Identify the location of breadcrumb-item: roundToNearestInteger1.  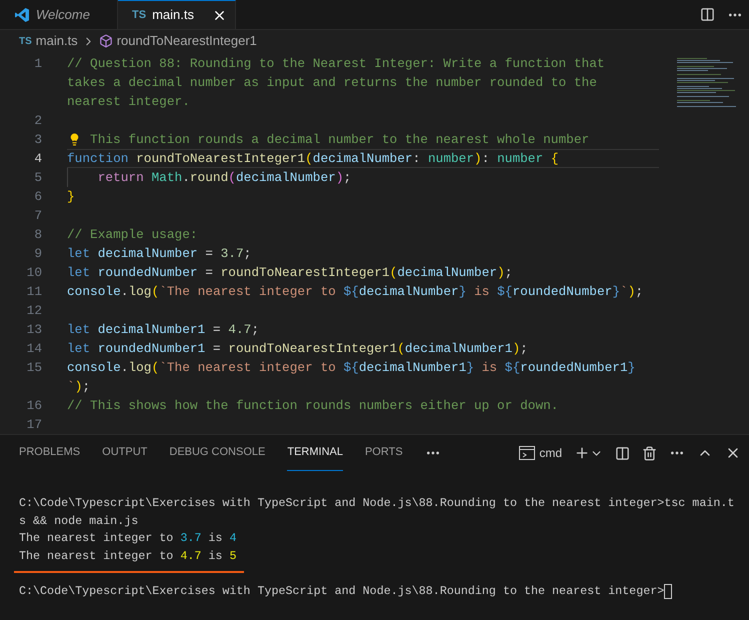
(186, 41).